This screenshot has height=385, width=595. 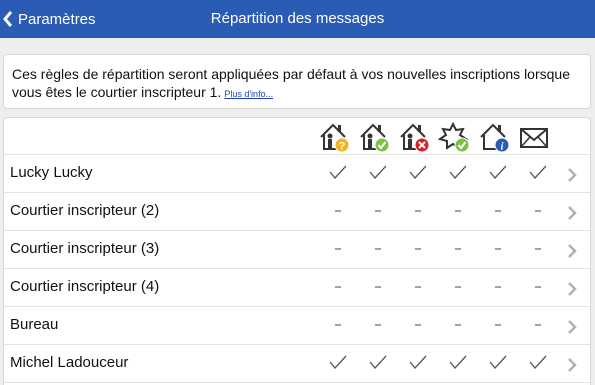 I want to click on house-person-check-icon, so click(x=374, y=137).